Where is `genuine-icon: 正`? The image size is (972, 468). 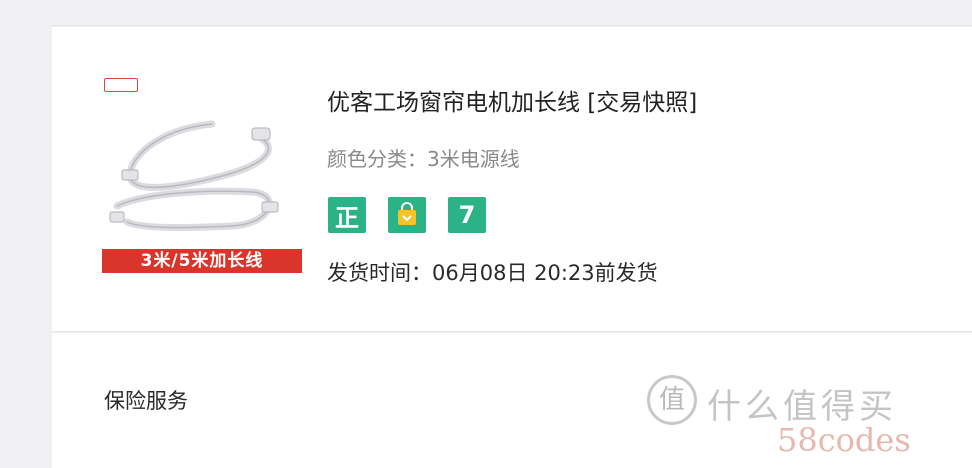
genuine-icon: 正 is located at coordinates (347, 215).